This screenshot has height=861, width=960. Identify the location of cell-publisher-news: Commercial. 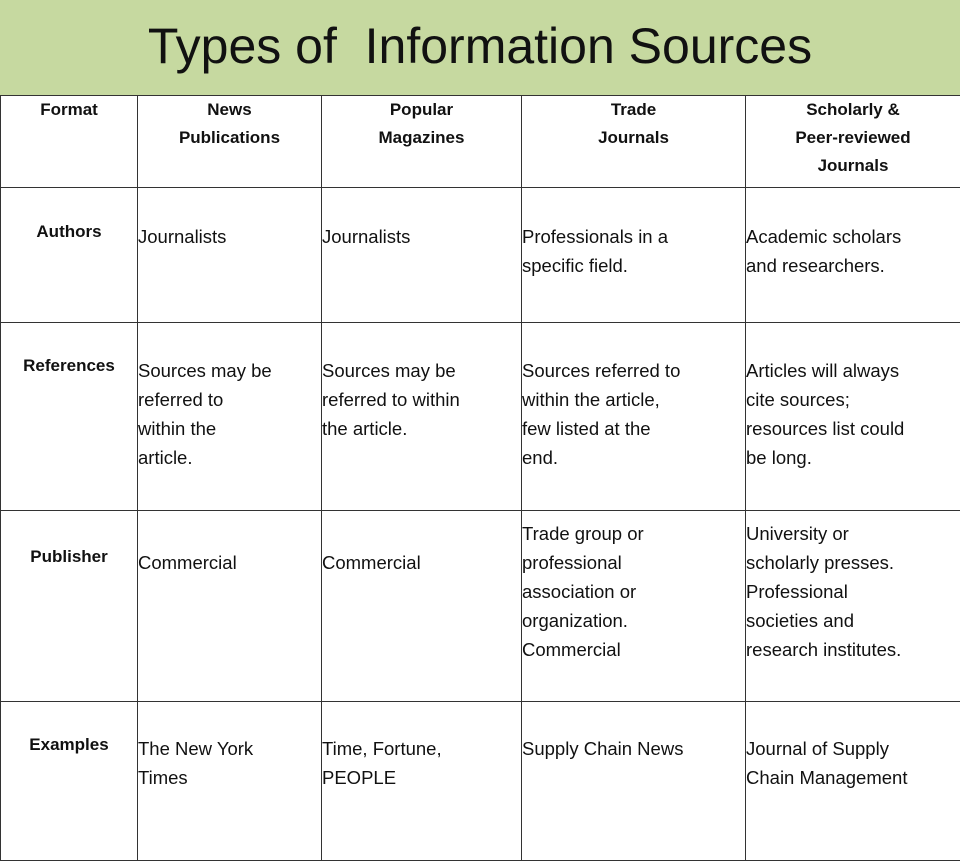
(230, 606).